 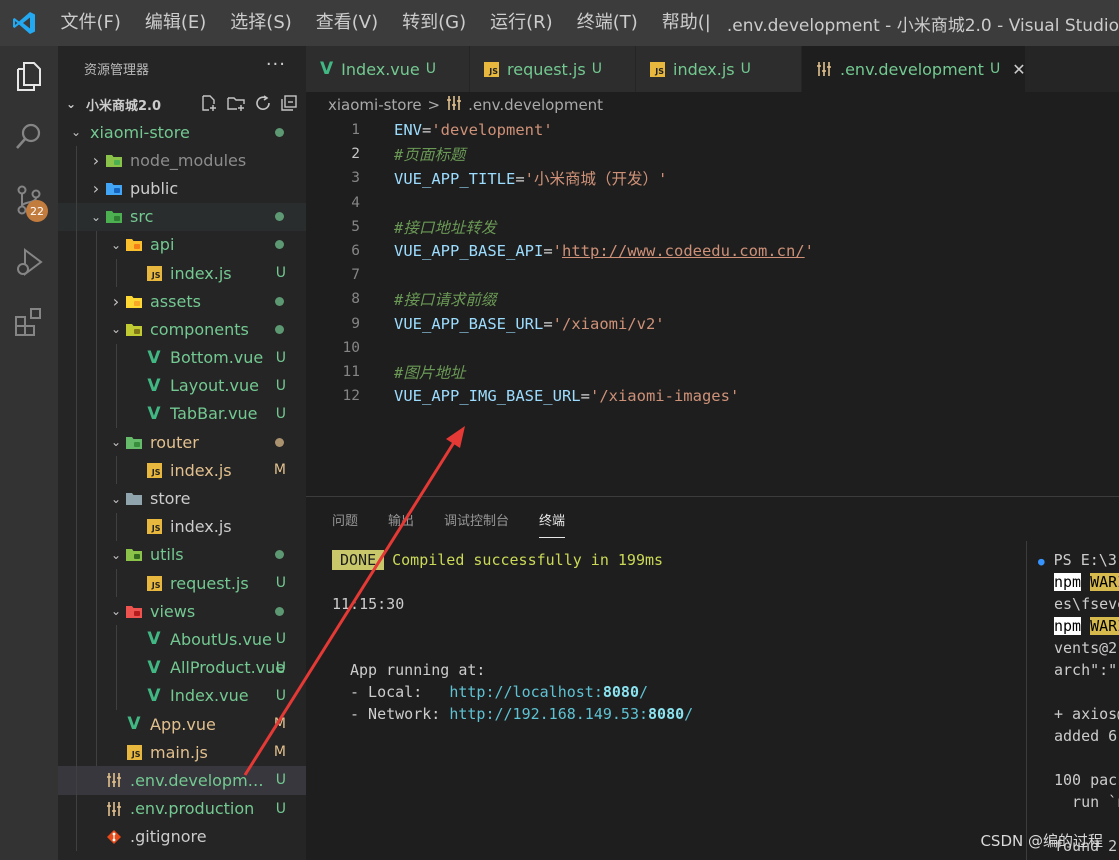 What do you see at coordinates (182, 780) in the screenshot?
I see `tree-item: .env.developme... U` at bounding box center [182, 780].